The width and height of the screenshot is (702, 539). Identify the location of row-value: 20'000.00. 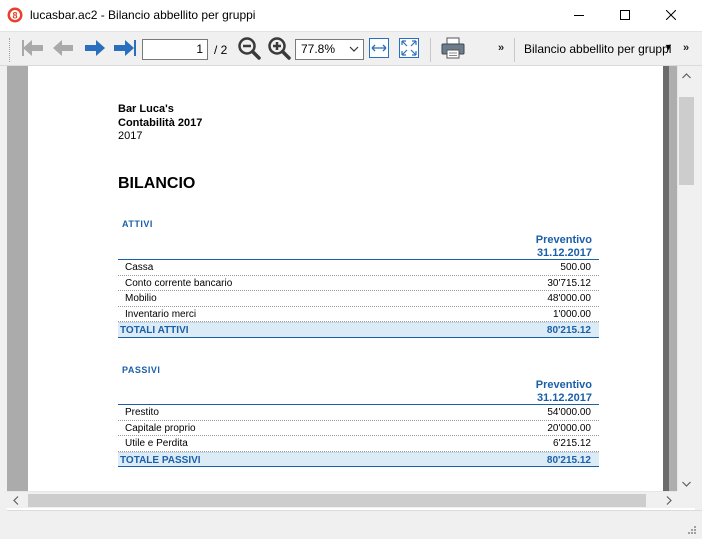
(569, 428).